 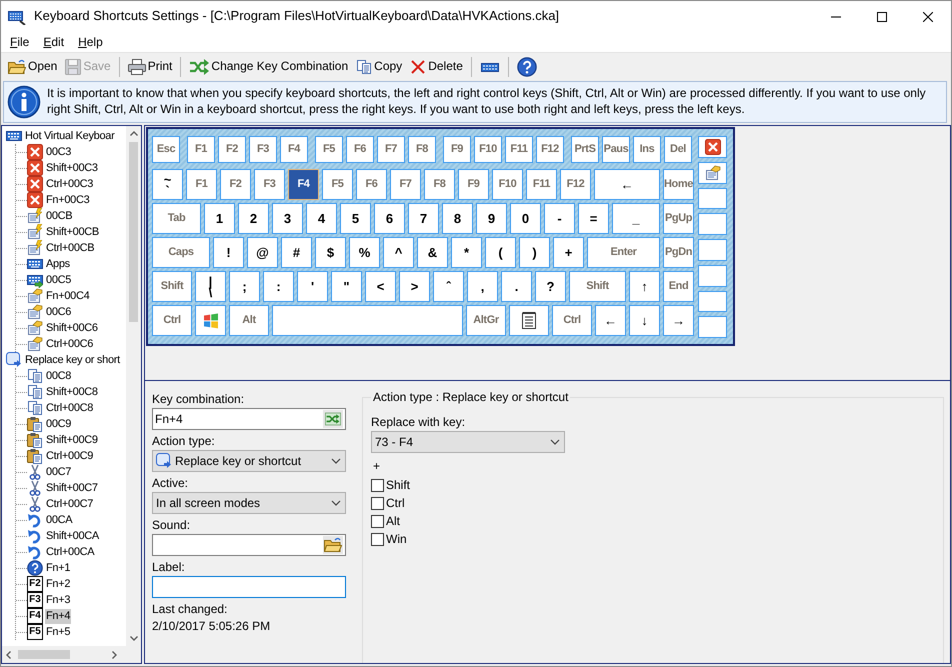 I want to click on keyboard-key: Esc, so click(x=166, y=149).